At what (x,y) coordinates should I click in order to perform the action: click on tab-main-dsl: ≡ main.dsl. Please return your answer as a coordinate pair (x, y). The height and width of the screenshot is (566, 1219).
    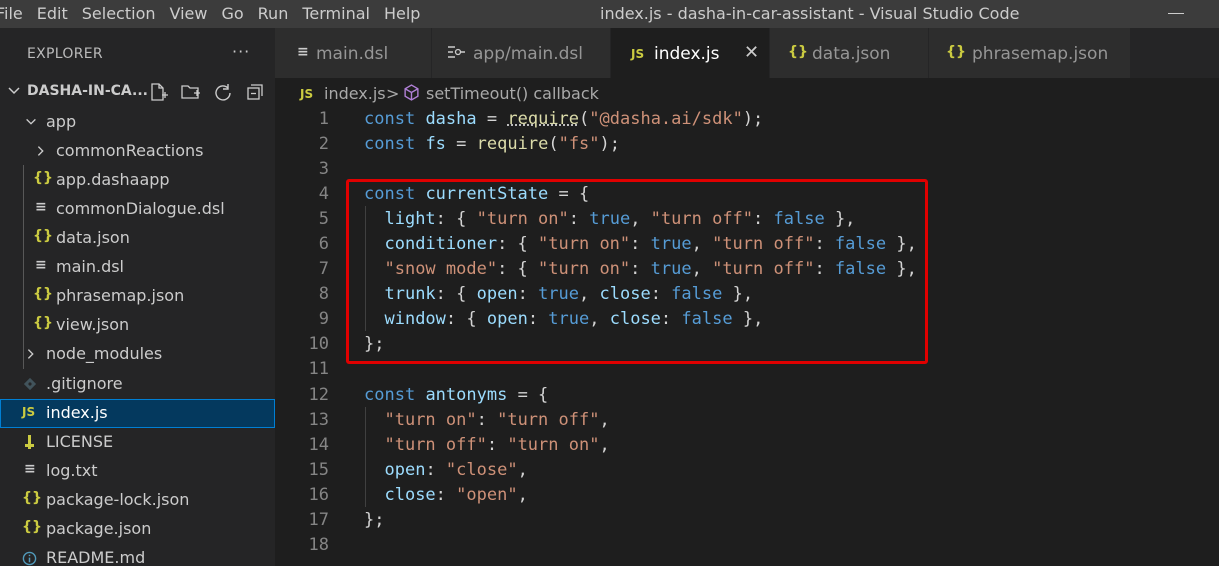
    Looking at the image, I should click on (353, 53).